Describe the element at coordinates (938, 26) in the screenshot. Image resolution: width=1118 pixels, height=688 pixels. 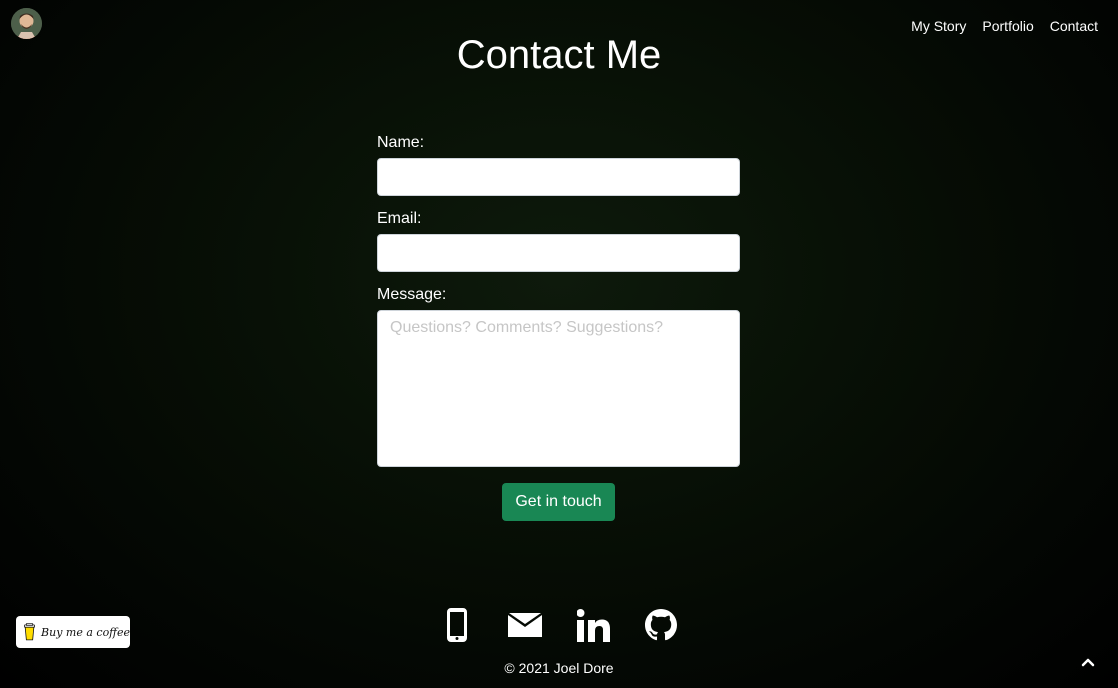
I see `nav-link-my-story: My Story` at that location.